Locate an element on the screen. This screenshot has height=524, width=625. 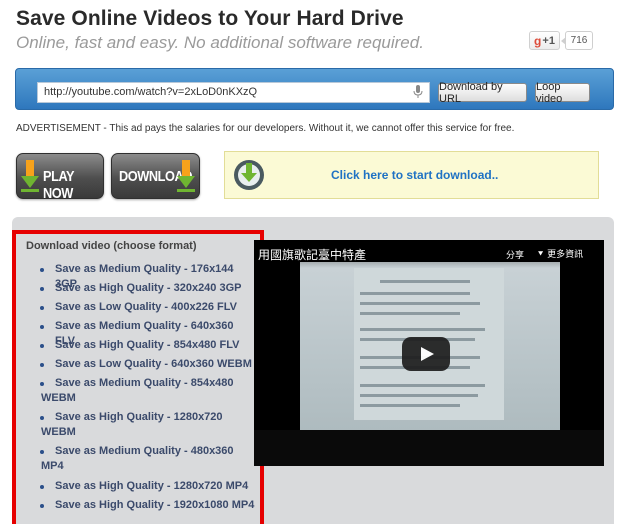
format-item: Save as Medium Quality - 854x480 WEBM is located at coordinates (141, 391).